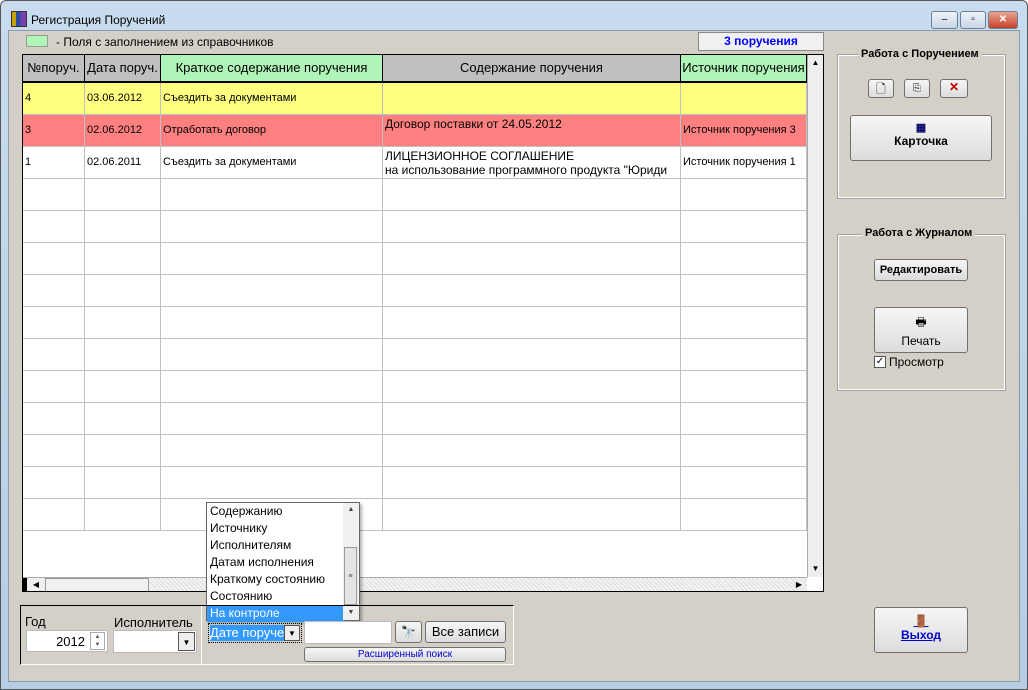 This screenshot has width=1028, height=690. Describe the element at coordinates (408, 632) in the screenshot. I see `find-button: 🔭` at that location.